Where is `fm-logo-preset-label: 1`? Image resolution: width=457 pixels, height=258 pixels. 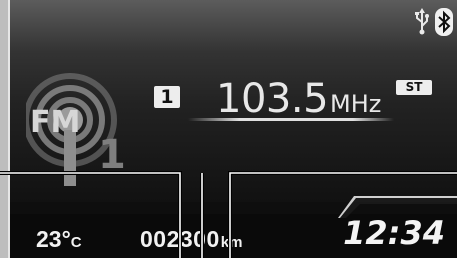 fm-logo-preset-label: 1 is located at coordinates (112, 155).